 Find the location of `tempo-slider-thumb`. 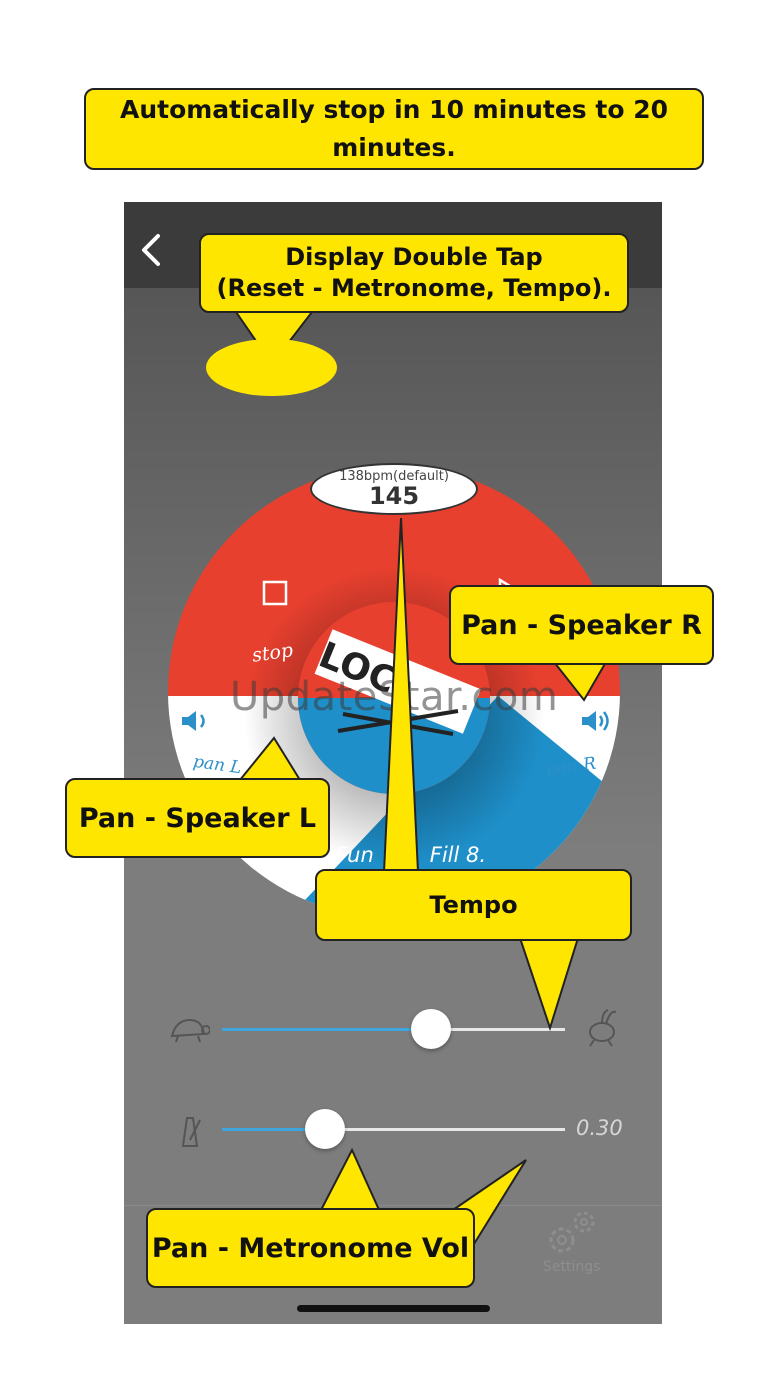

tempo-slider-thumb is located at coordinates (431, 1029).